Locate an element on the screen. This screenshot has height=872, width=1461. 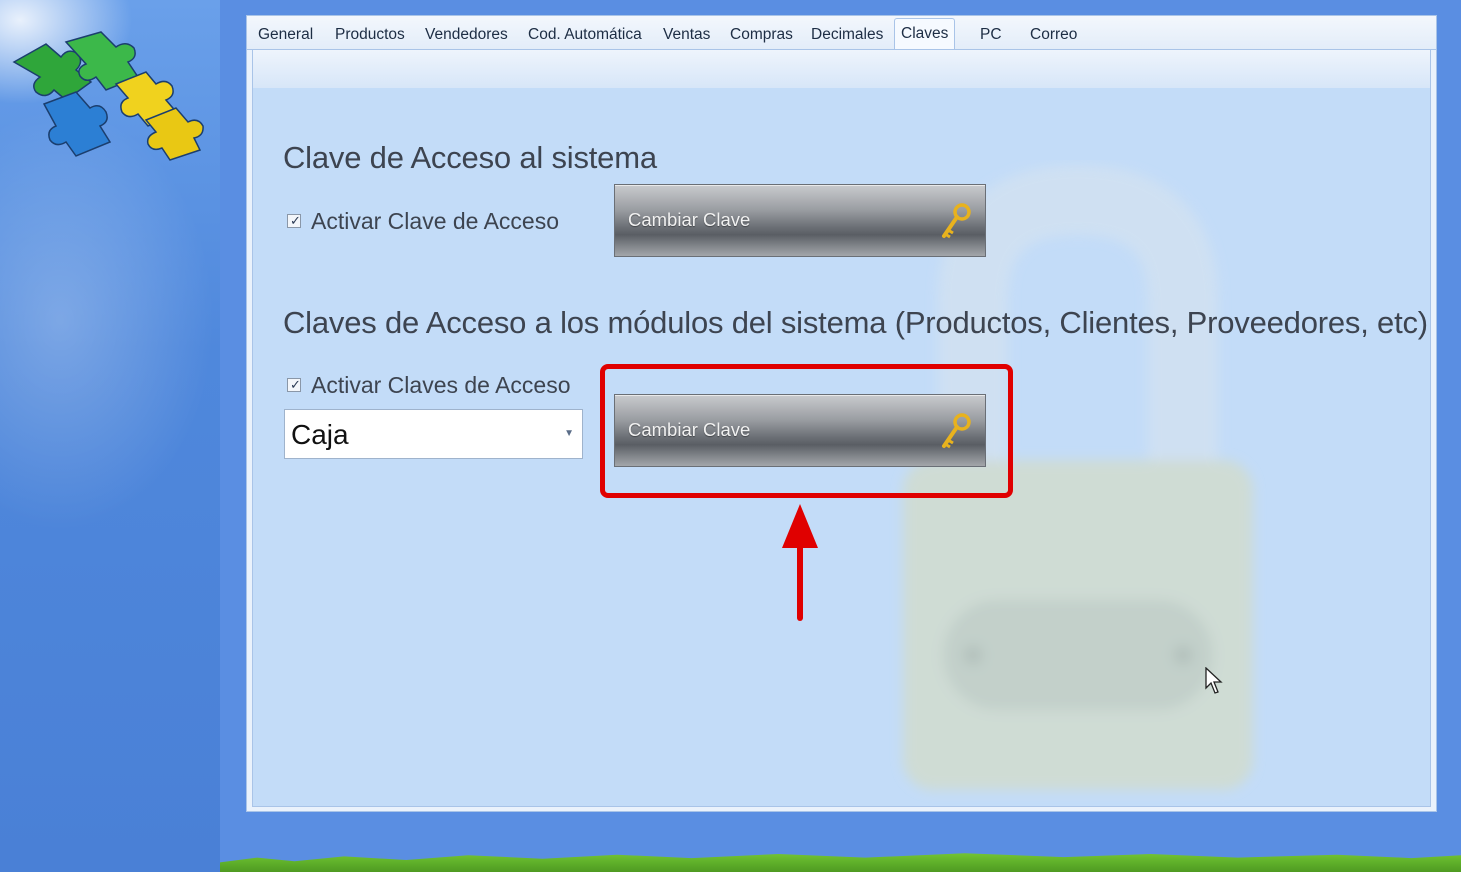
button-label: Cambiar Clave is located at coordinates (689, 219).